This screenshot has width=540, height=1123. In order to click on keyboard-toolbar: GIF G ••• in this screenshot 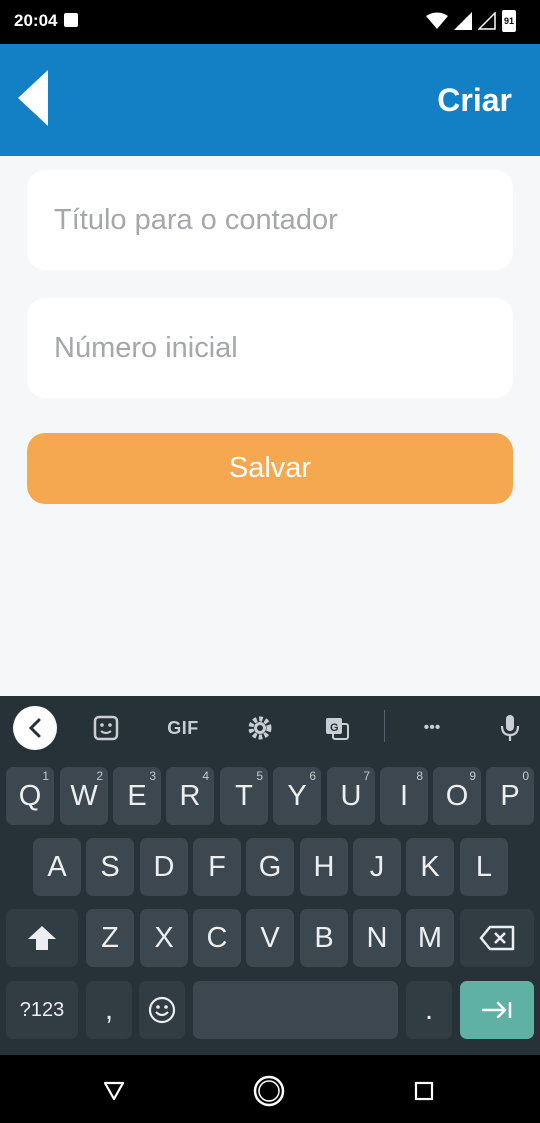, I will do `click(270, 727)`.